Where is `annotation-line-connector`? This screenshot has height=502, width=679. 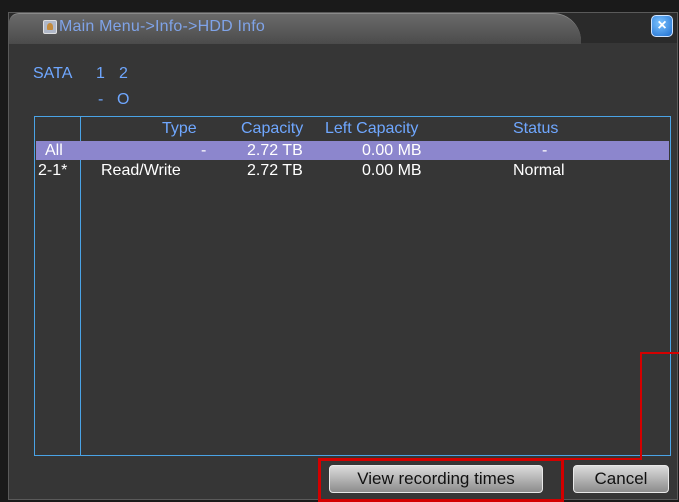 annotation-line-connector is located at coordinates (602, 459).